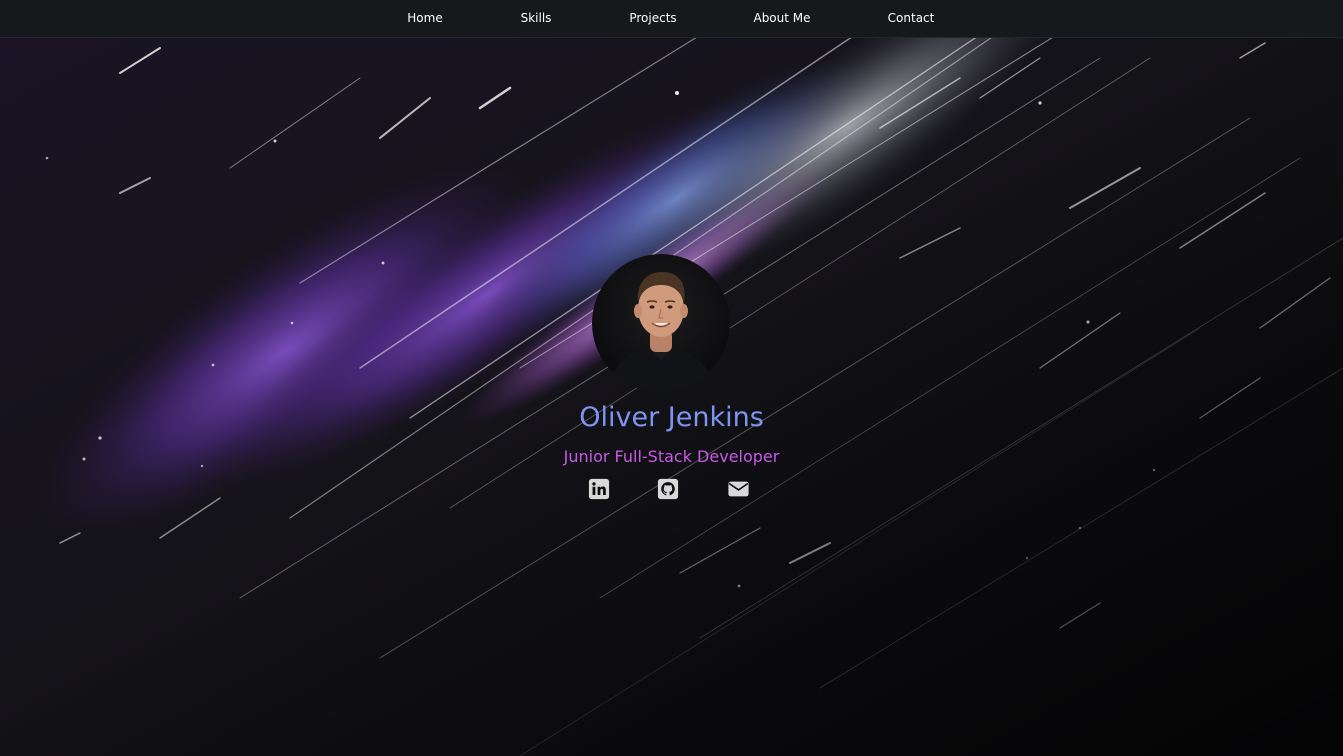  Describe the element at coordinates (781, 18) in the screenshot. I see `nav-link-about-me: About Me` at that location.